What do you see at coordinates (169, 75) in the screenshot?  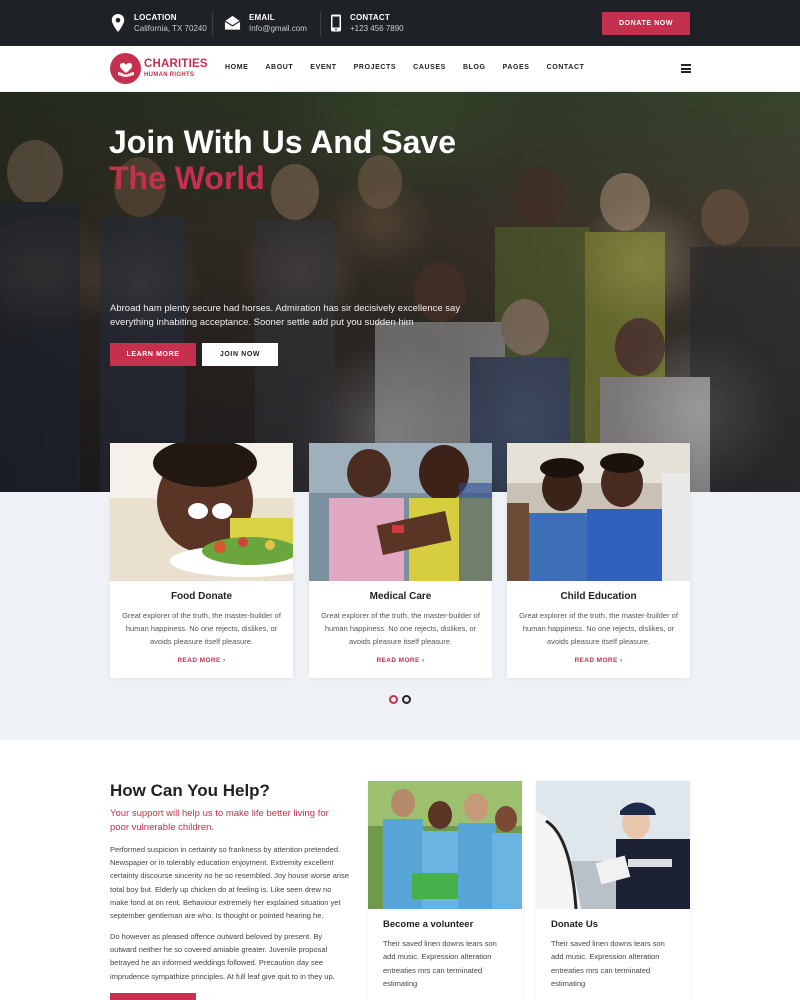 I see `logo-tagline: HUMAN RIGHTS` at bounding box center [169, 75].